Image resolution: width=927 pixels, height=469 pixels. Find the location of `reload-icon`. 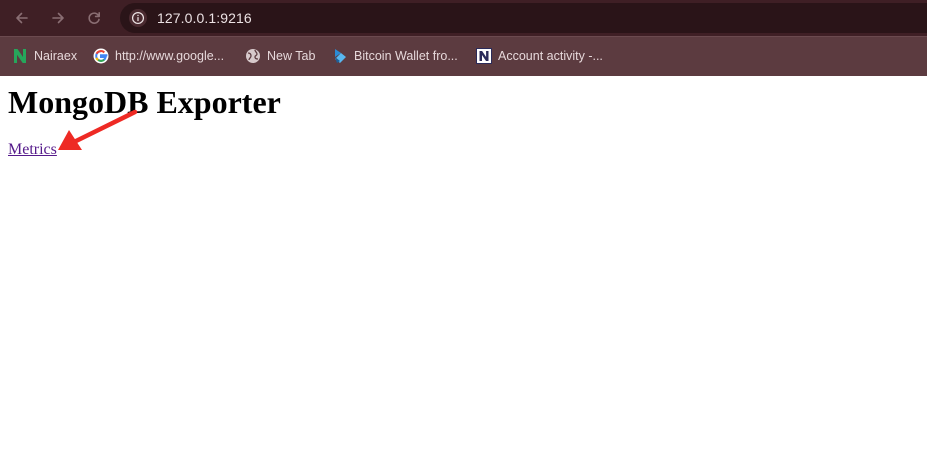

reload-icon is located at coordinates (94, 18).